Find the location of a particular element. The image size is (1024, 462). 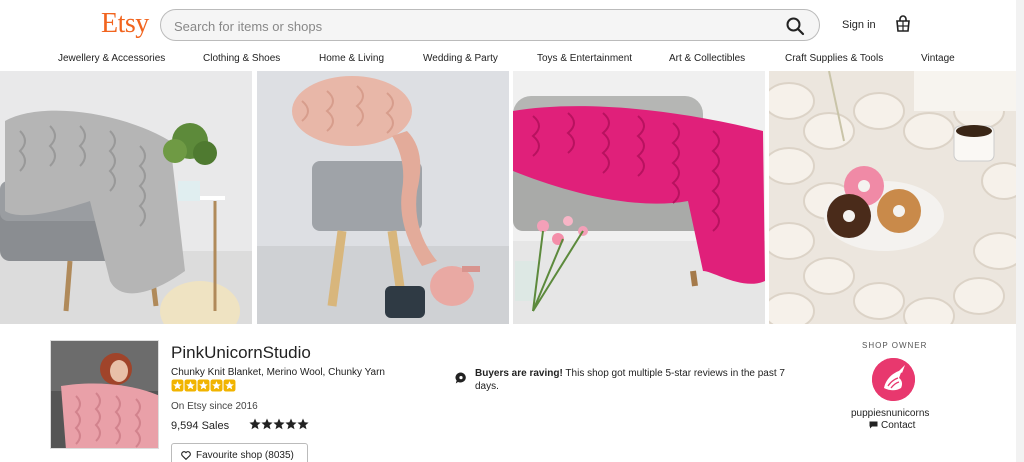

banner-image-grey-blanket is located at coordinates (126, 197).